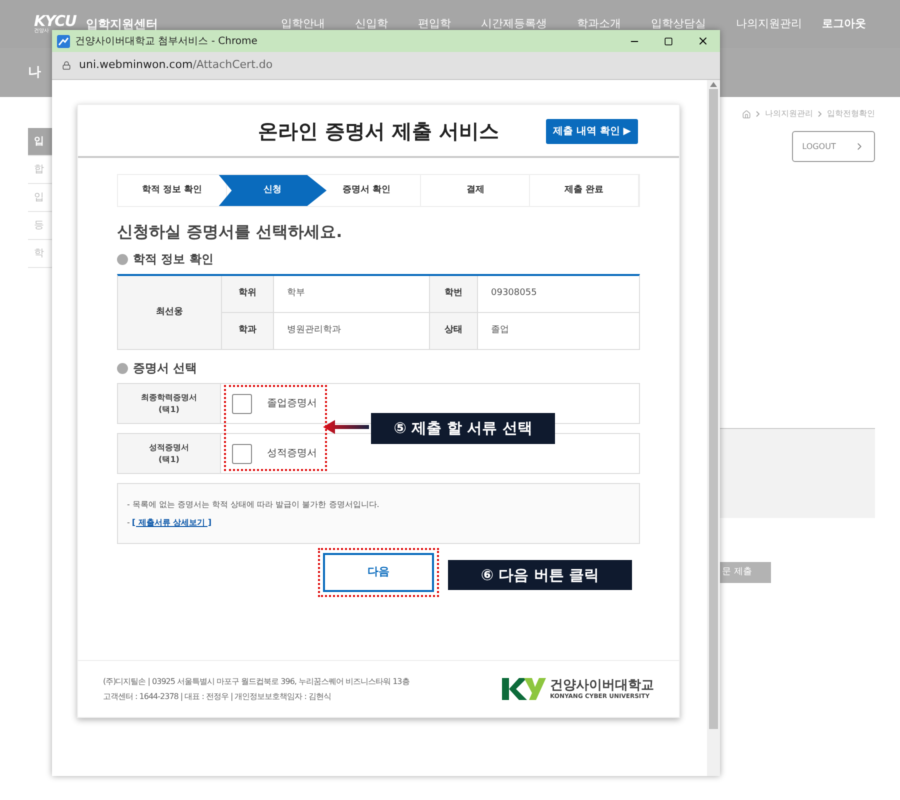 The image size is (900, 800). I want to click on nav-link: 입학상담실, so click(678, 24).